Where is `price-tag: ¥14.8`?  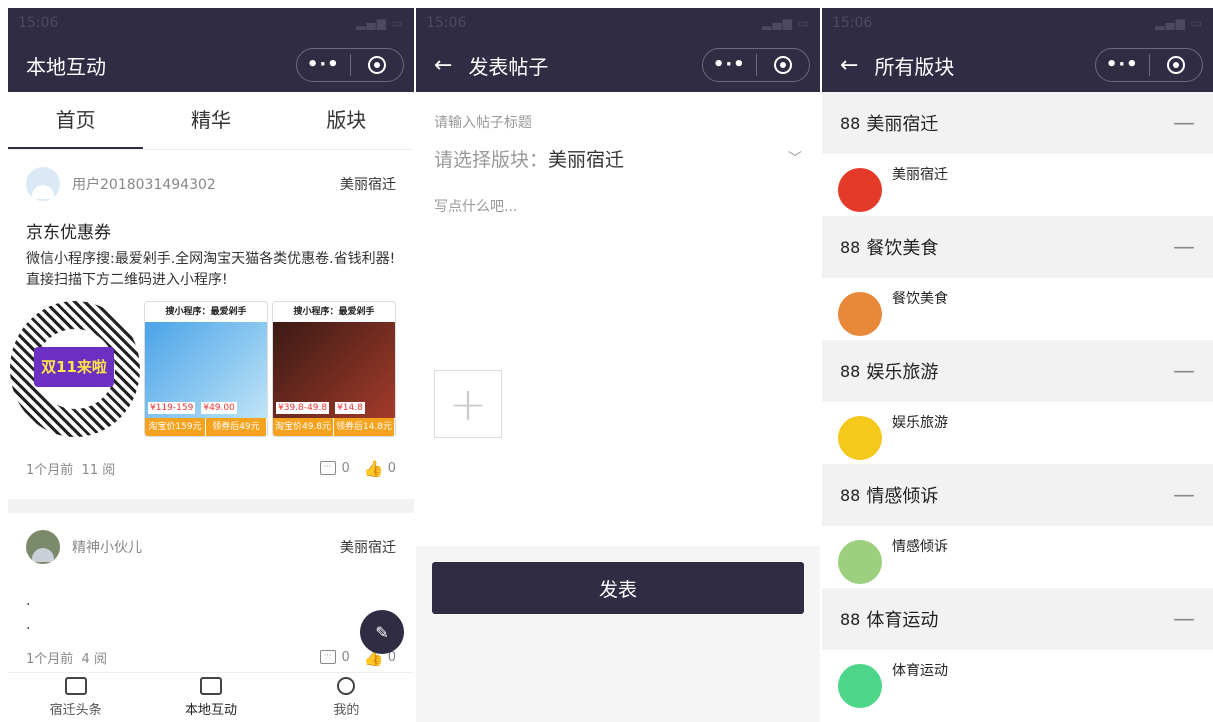
price-tag: ¥14.8 is located at coordinates (350, 408).